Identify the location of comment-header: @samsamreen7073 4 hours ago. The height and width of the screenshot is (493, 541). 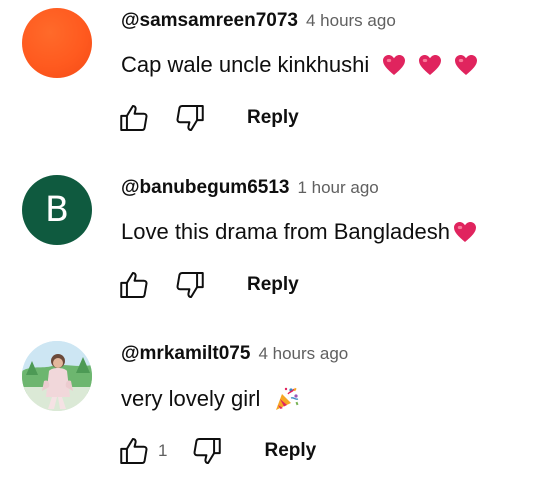
(258, 23).